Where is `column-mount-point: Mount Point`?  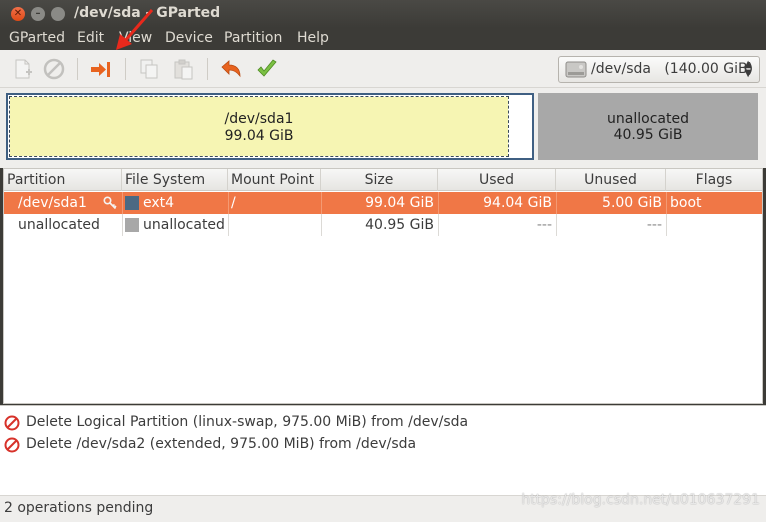 column-mount-point: Mount Point is located at coordinates (274, 180).